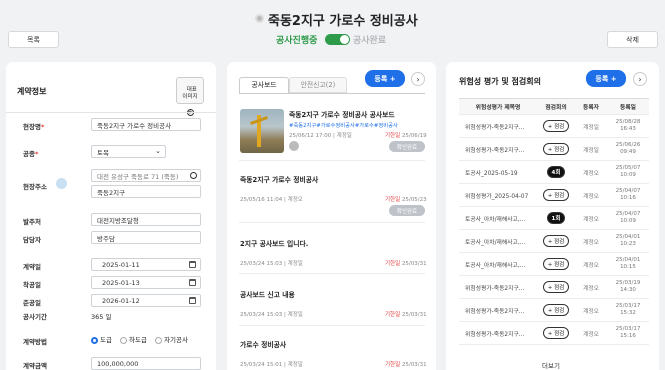 The width and height of the screenshot is (665, 370). What do you see at coordinates (259, 18) in the screenshot?
I see `gear-icon` at bounding box center [259, 18].